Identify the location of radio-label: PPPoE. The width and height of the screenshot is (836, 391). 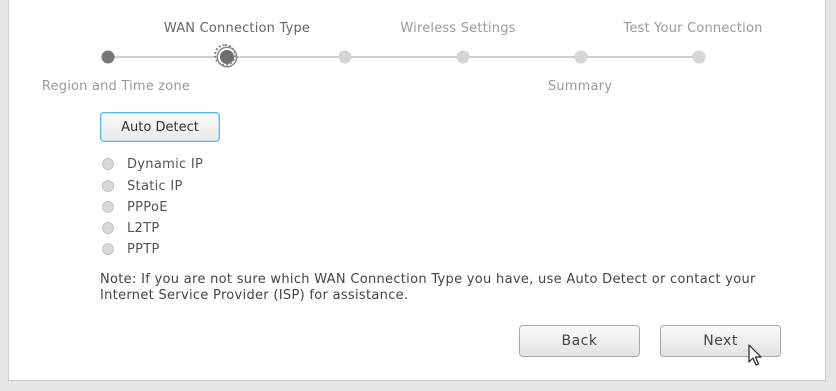
(147, 207).